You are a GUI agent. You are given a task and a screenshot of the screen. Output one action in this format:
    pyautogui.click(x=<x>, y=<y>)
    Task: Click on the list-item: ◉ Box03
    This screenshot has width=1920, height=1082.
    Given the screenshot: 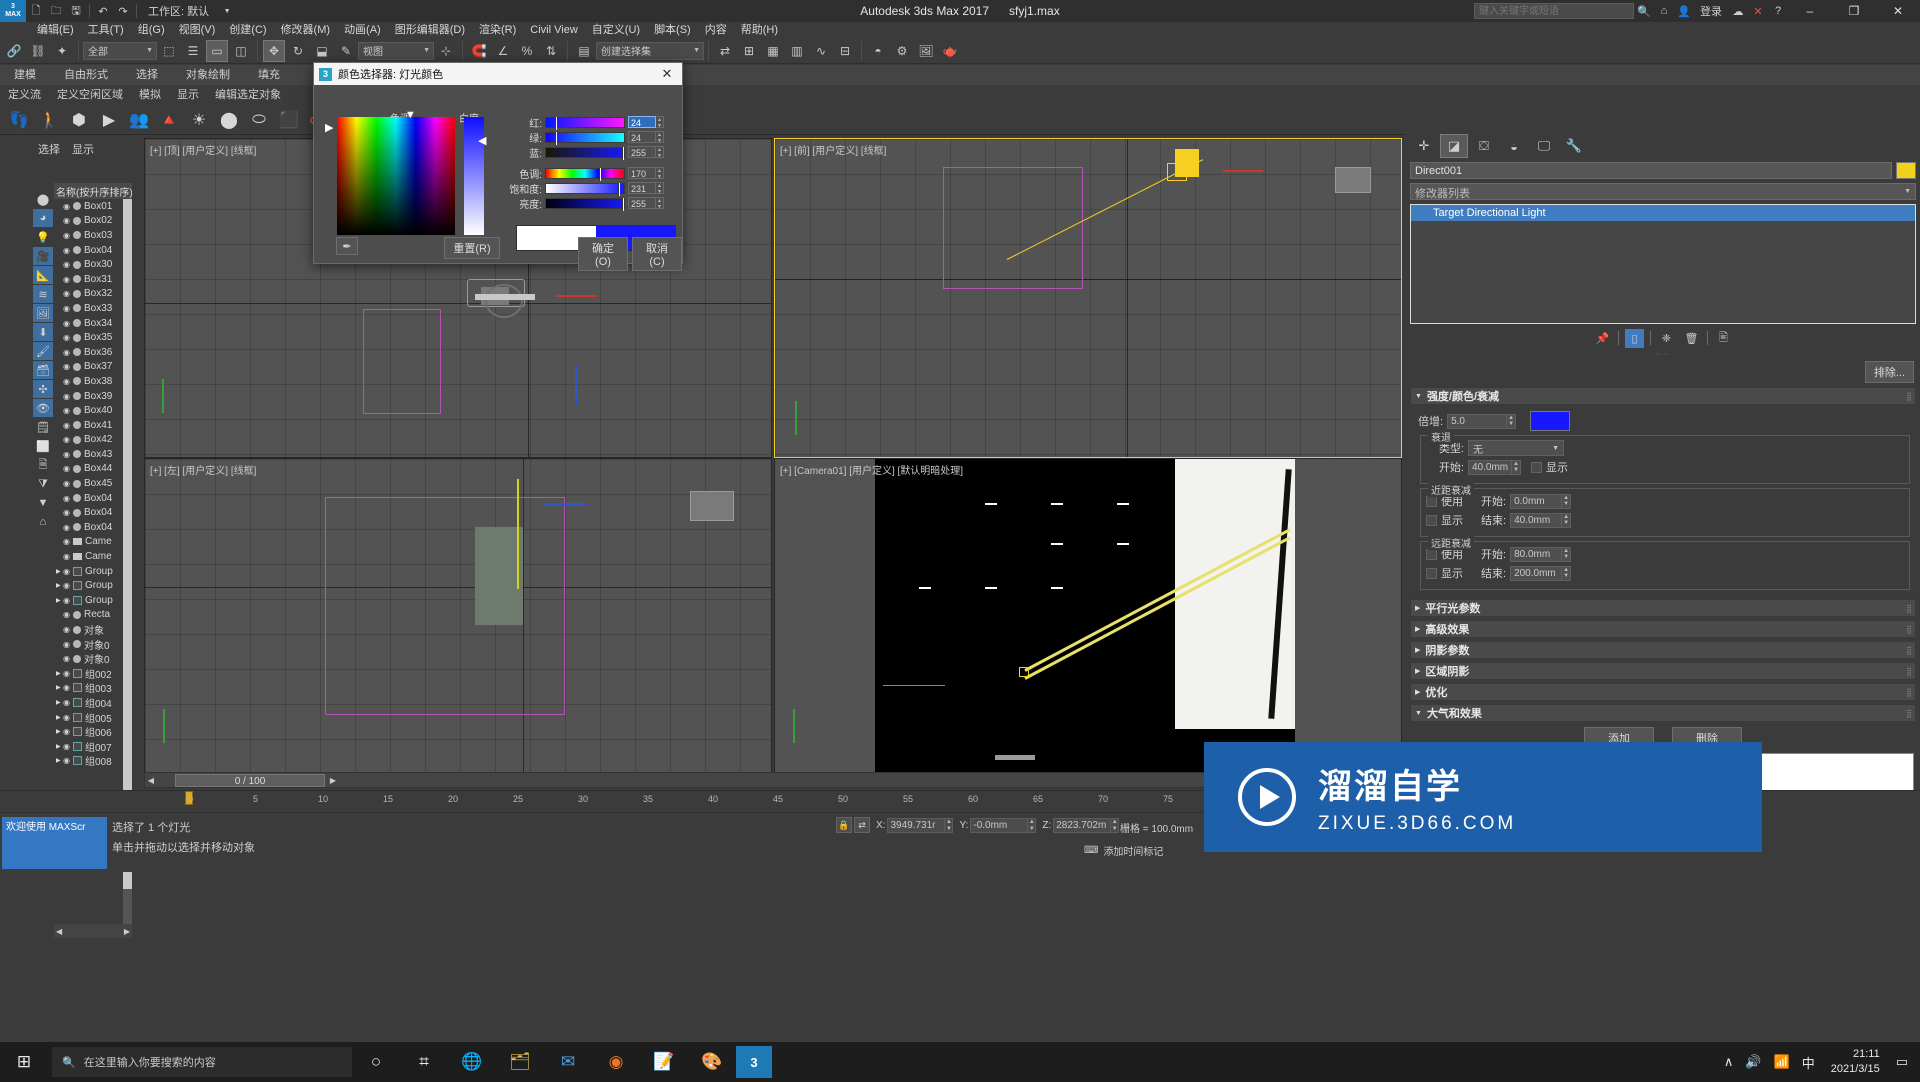 What is the action you would take?
    pyautogui.click(x=93, y=235)
    